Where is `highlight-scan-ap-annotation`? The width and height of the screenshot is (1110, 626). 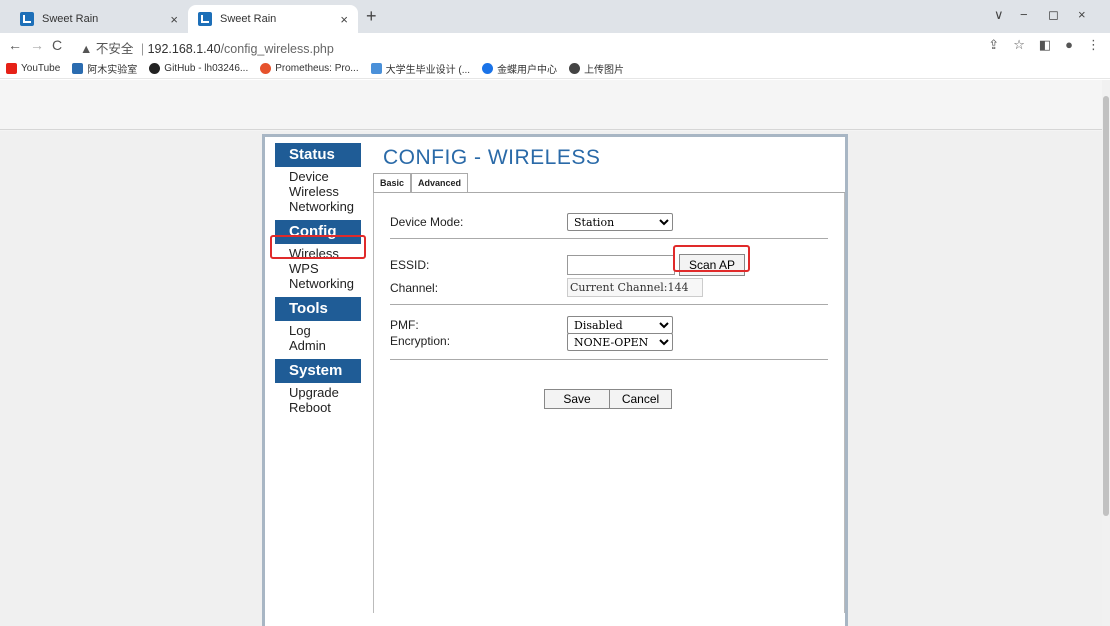 highlight-scan-ap-annotation is located at coordinates (711, 258).